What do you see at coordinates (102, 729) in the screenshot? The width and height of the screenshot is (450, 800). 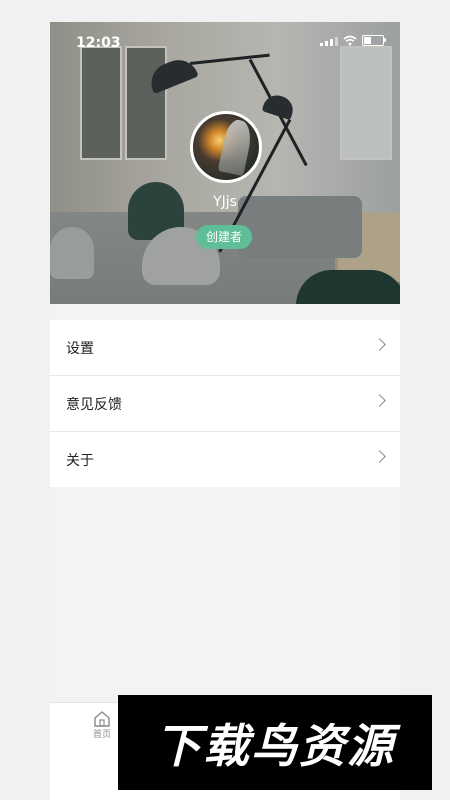 I see `tab-home: 首页` at bounding box center [102, 729].